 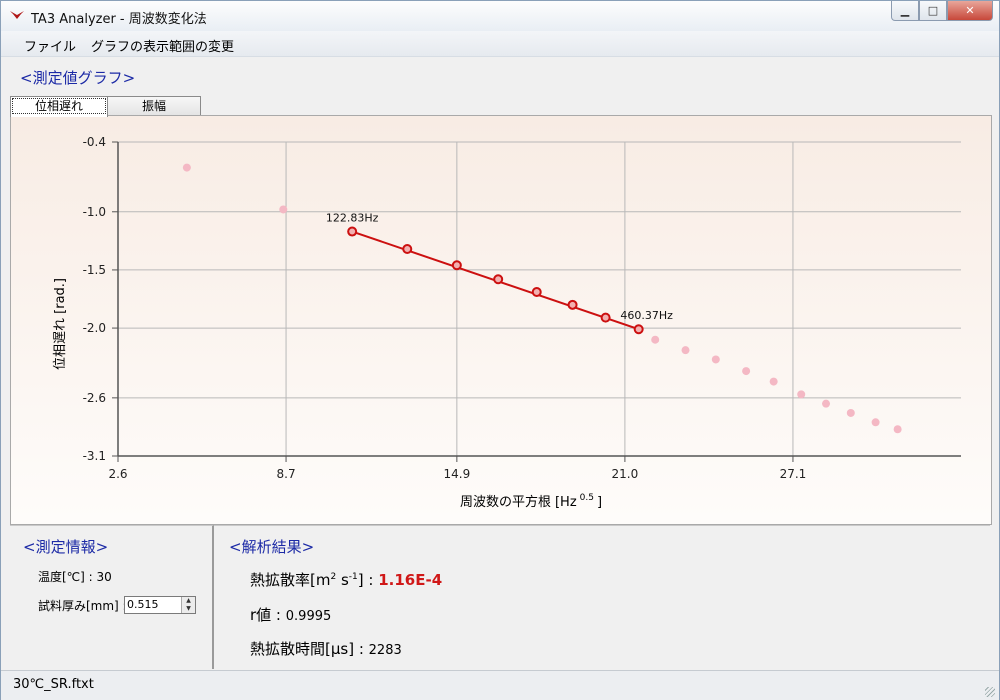 What do you see at coordinates (385, 650) in the screenshot?
I see `diffusion-time-value: 2283` at bounding box center [385, 650].